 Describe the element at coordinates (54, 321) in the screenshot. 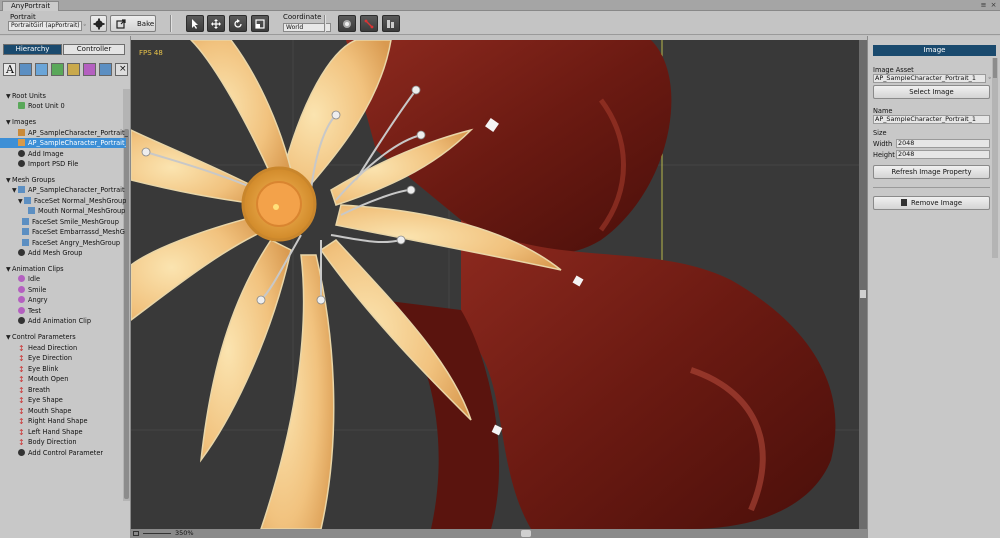

I see `add-animation-clip-button: Add Animation Clip` at that location.